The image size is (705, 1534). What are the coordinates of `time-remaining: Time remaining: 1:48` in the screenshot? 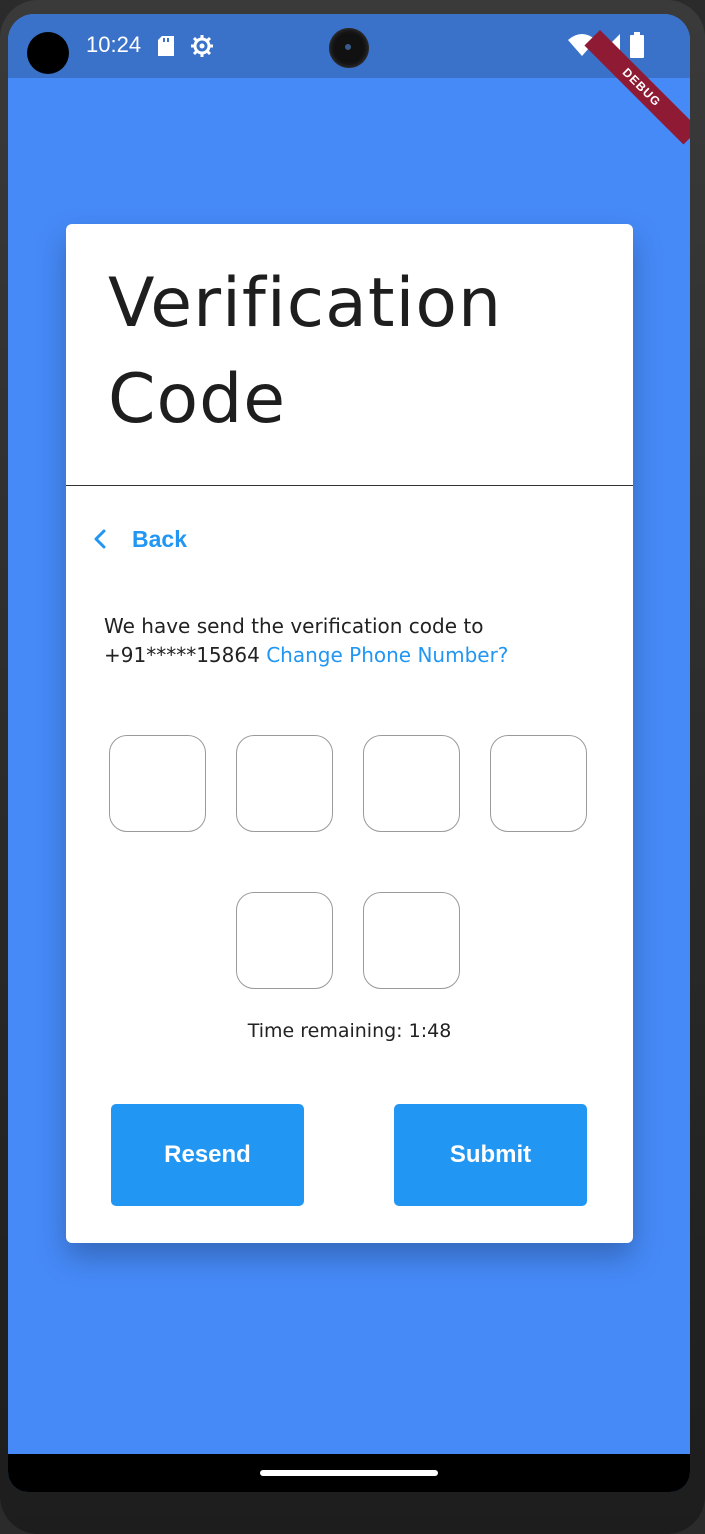 It's located at (349, 1031).